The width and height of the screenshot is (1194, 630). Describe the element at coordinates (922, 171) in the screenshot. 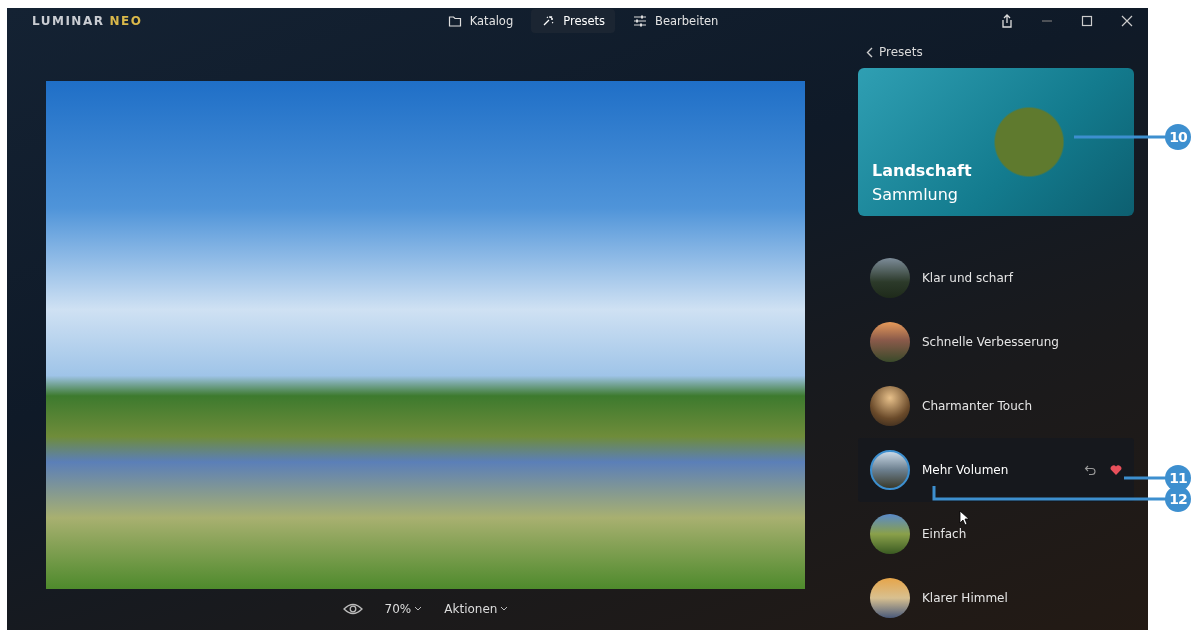

I see `collection-title: Landschaft` at that location.